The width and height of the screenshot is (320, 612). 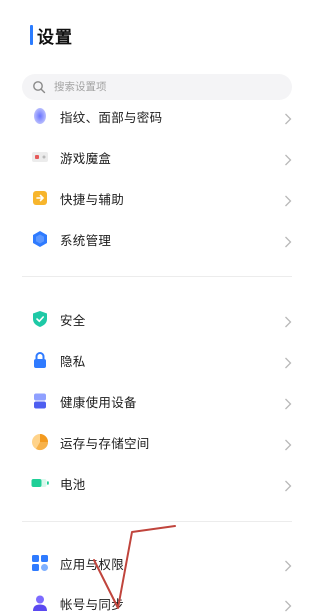 What do you see at coordinates (40, 483) in the screenshot?
I see `battery-icon` at bounding box center [40, 483].